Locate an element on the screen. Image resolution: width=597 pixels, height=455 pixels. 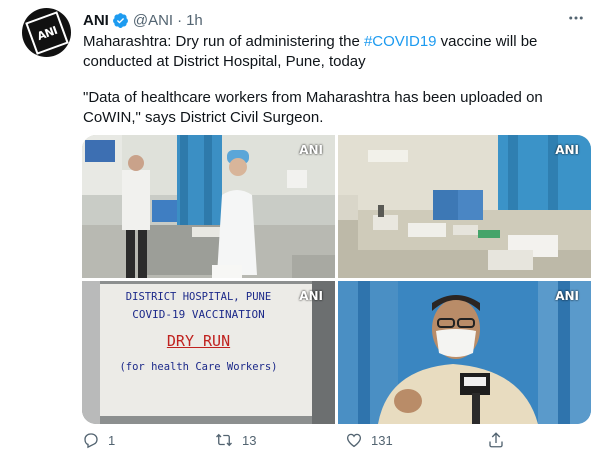
like-count: 131 is located at coordinates (382, 440).